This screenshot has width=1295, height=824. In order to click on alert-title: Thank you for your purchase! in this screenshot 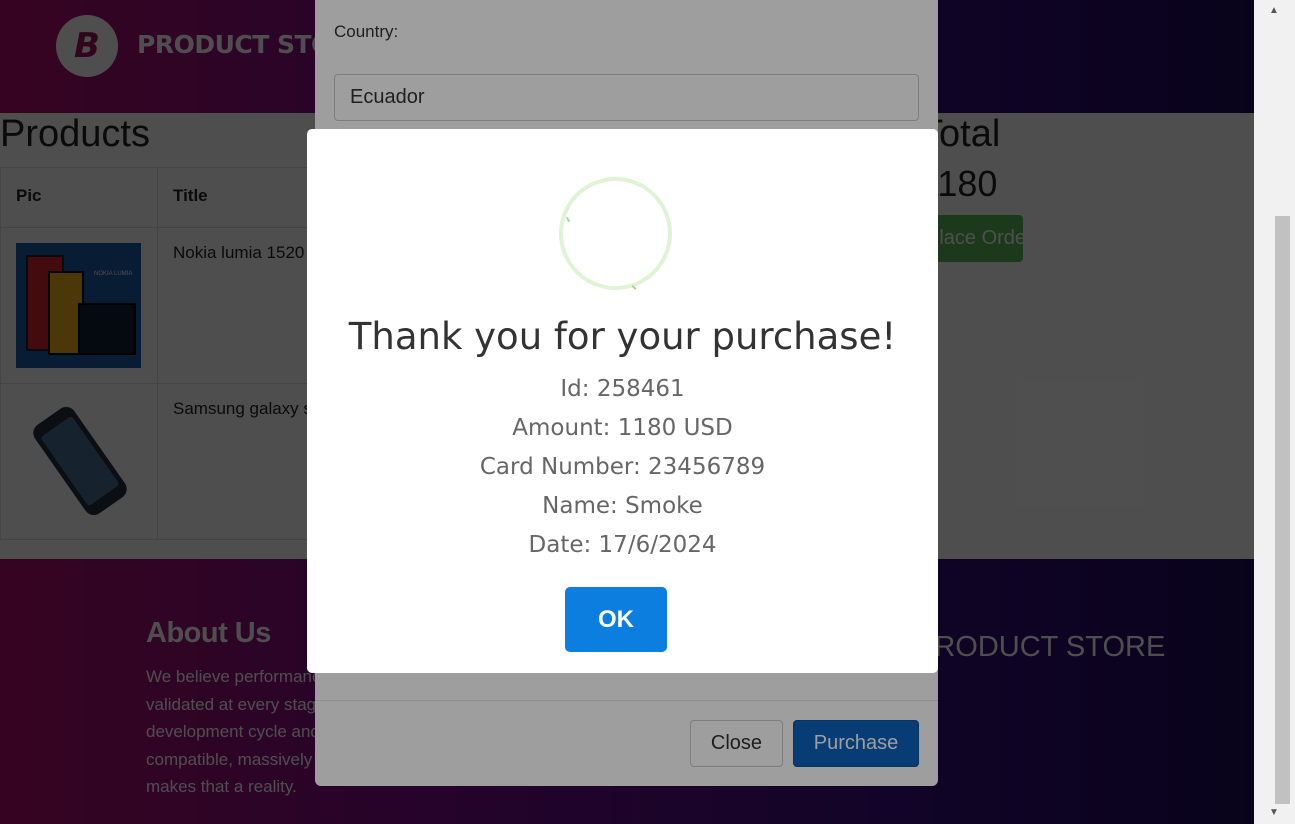, I will do `click(622, 336)`.